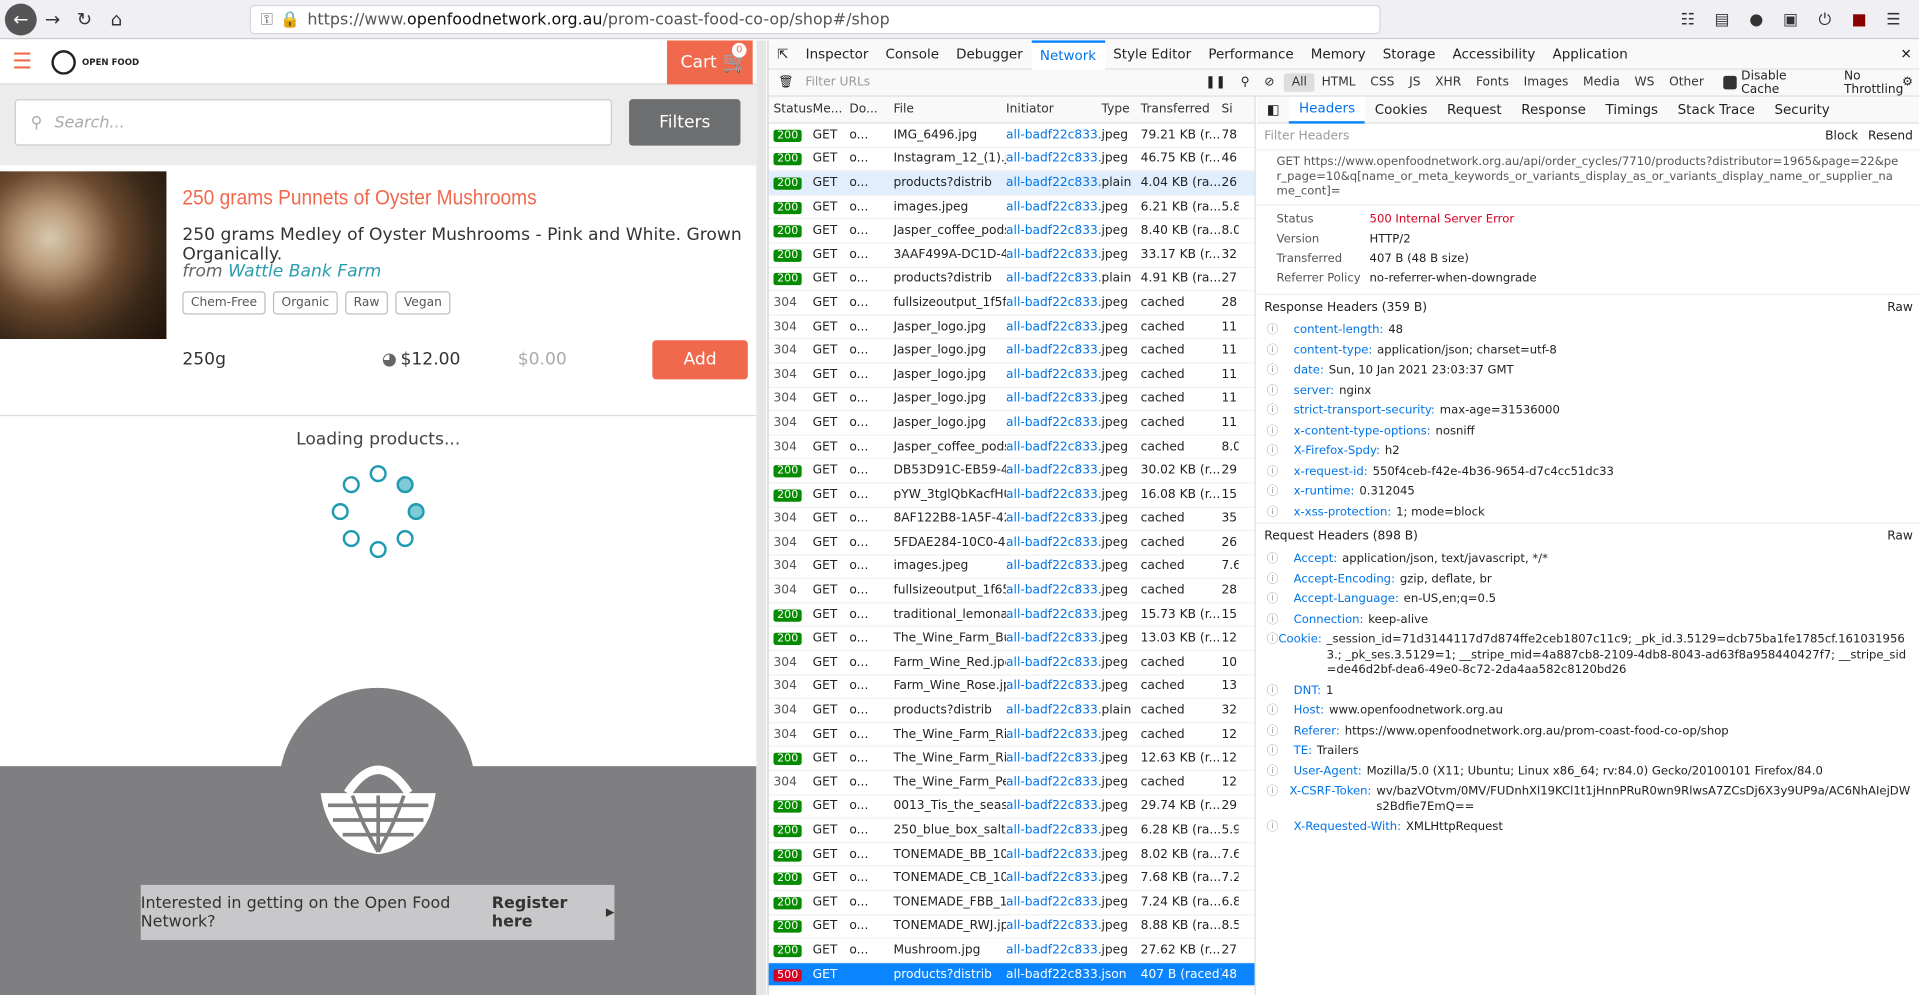  What do you see at coordinates (22, 62) in the screenshot?
I see `hamburger-icon: ☰` at bounding box center [22, 62].